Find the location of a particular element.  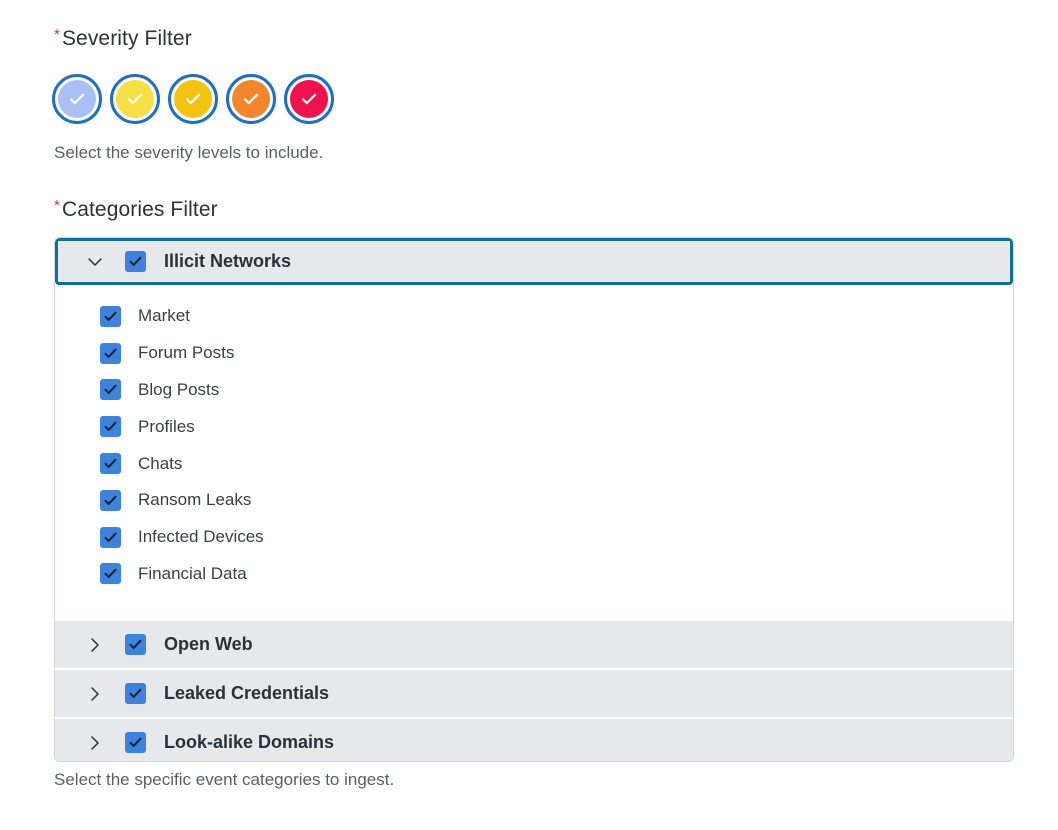

group-title: Leaked Credentials is located at coordinates (247, 693).